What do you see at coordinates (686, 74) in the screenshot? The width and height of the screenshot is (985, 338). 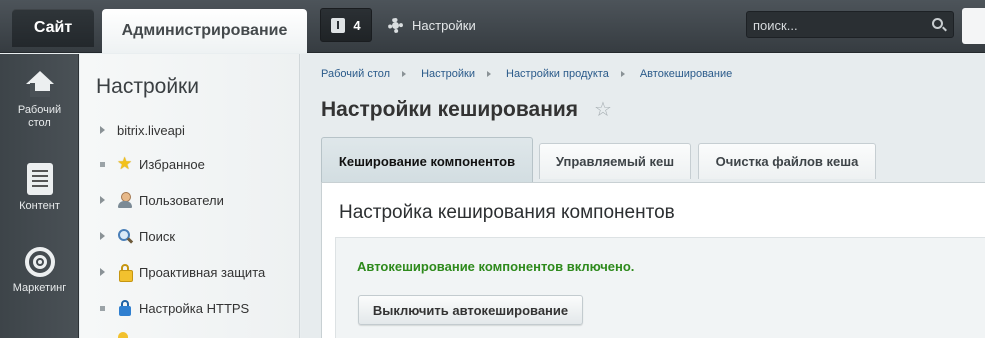 I see `breadcrumb-link: Автокеширование` at bounding box center [686, 74].